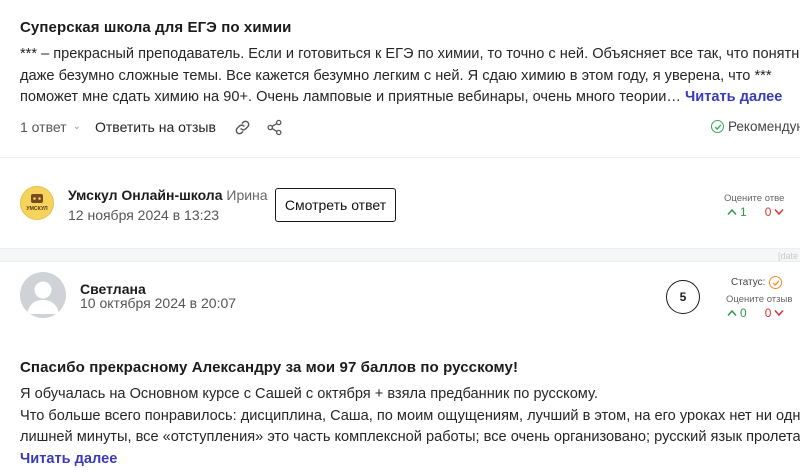  What do you see at coordinates (748, 282) in the screenshot?
I see `status-label: Статус:` at bounding box center [748, 282].